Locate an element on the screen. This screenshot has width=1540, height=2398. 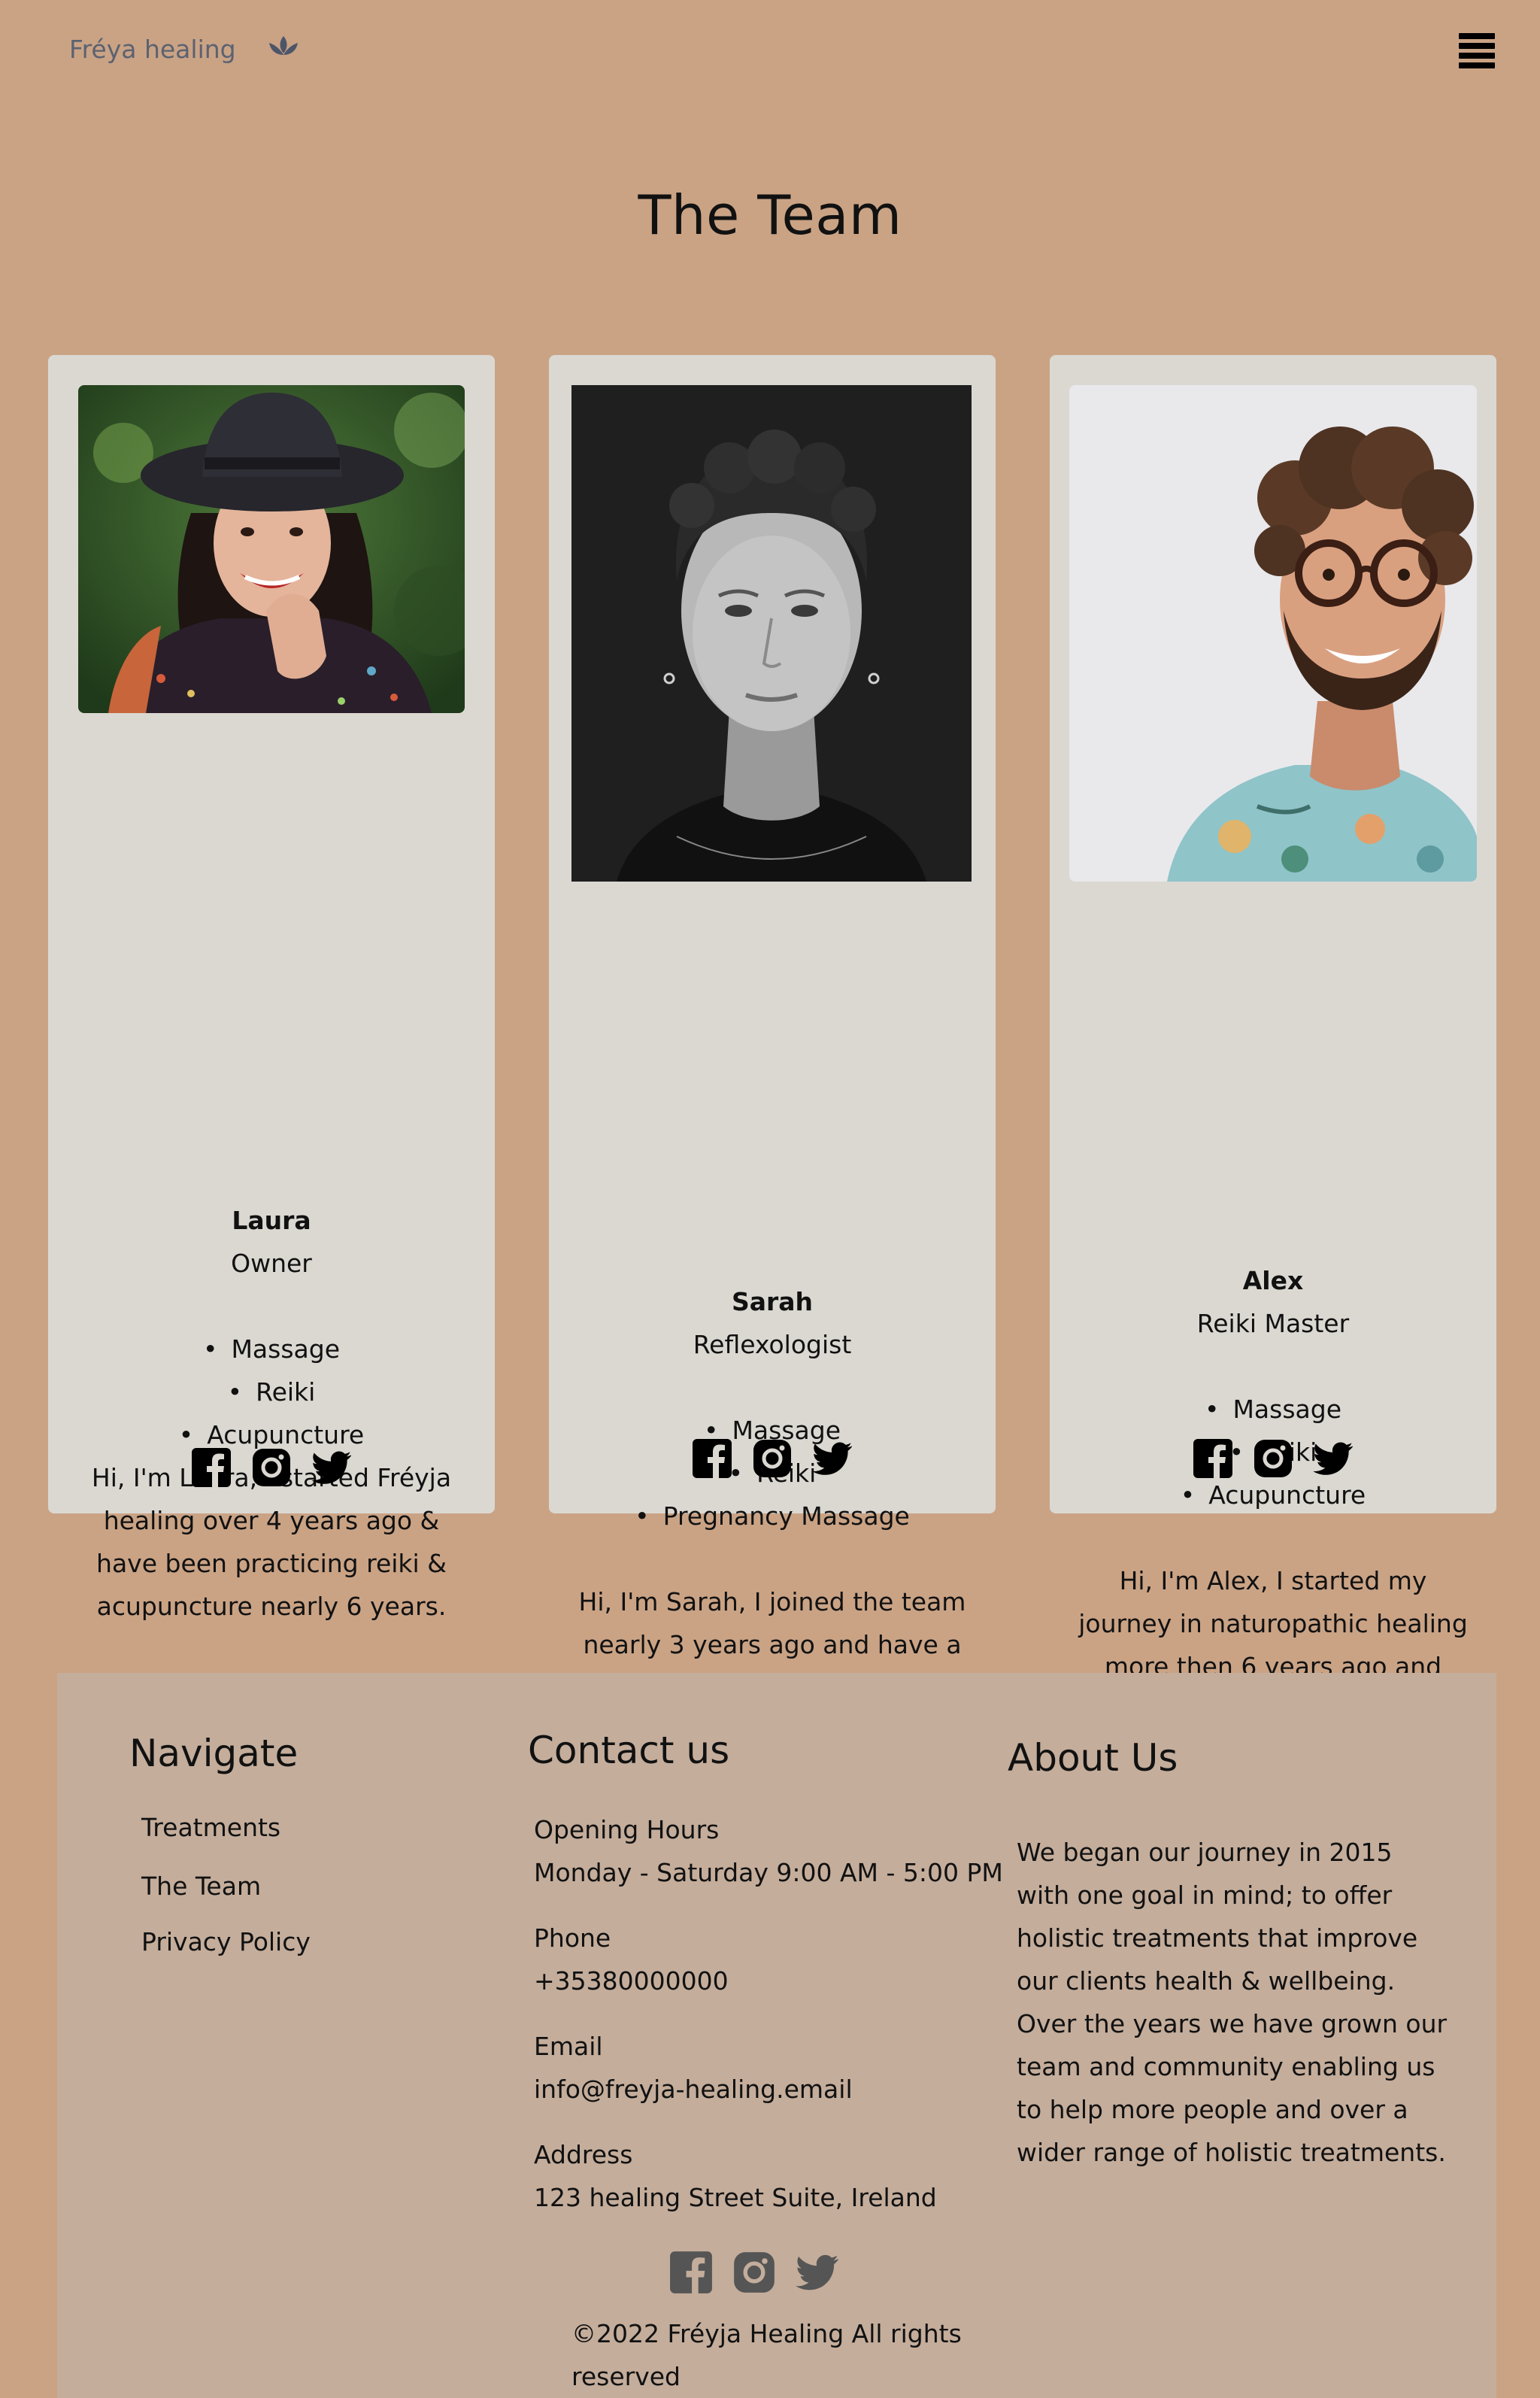
contact-phone-label: Phone is located at coordinates (572, 1938).